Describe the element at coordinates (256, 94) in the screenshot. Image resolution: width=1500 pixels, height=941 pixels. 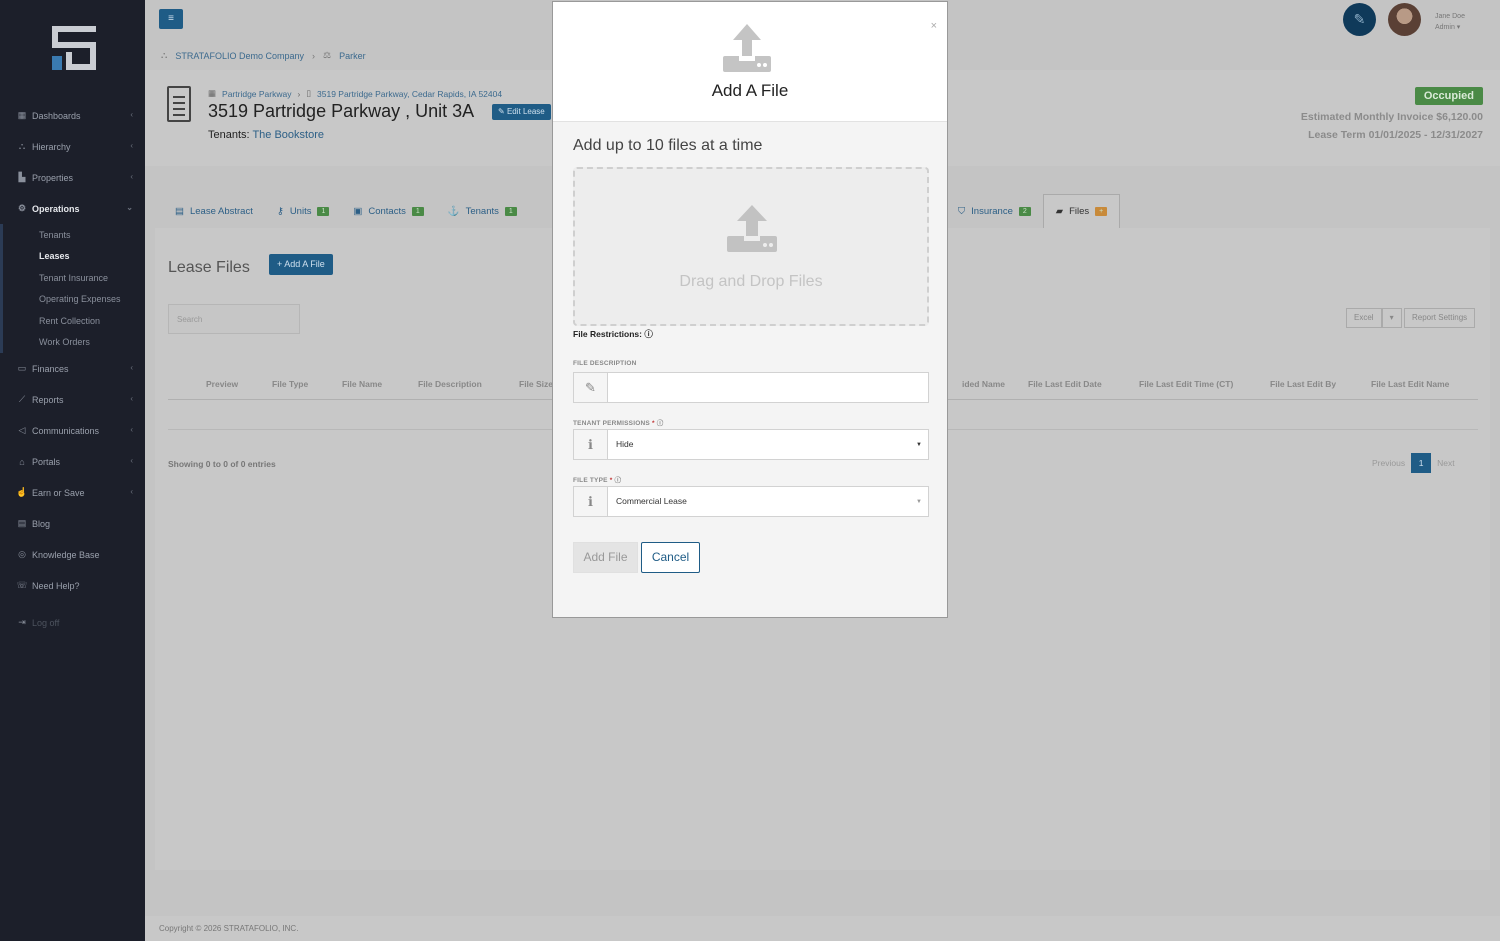
I see `breadcrumb-property: Partridge Parkway` at that location.